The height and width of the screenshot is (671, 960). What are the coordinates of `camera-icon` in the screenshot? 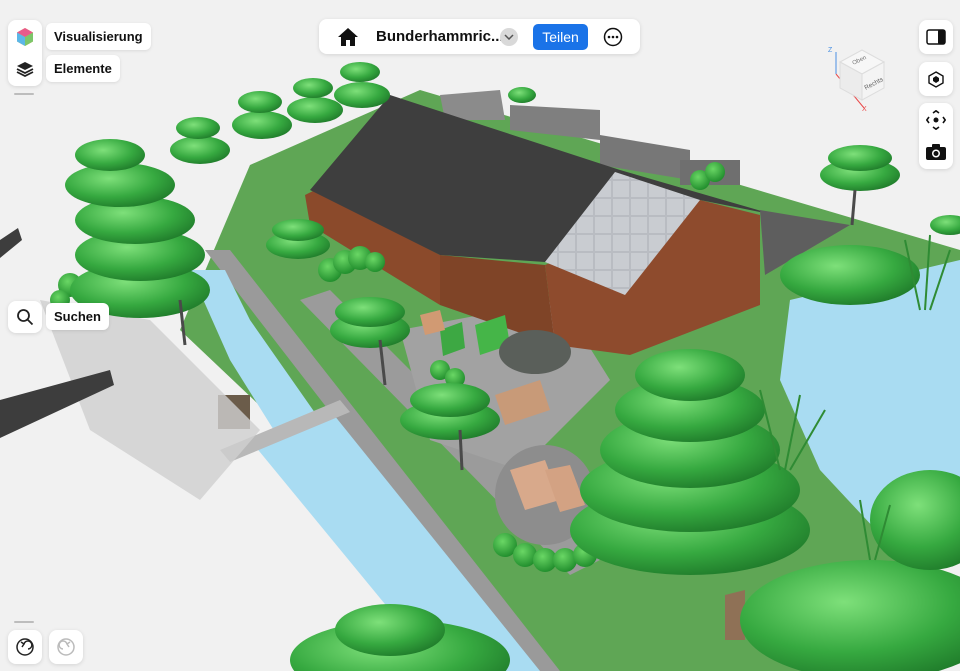 It's located at (936, 152).